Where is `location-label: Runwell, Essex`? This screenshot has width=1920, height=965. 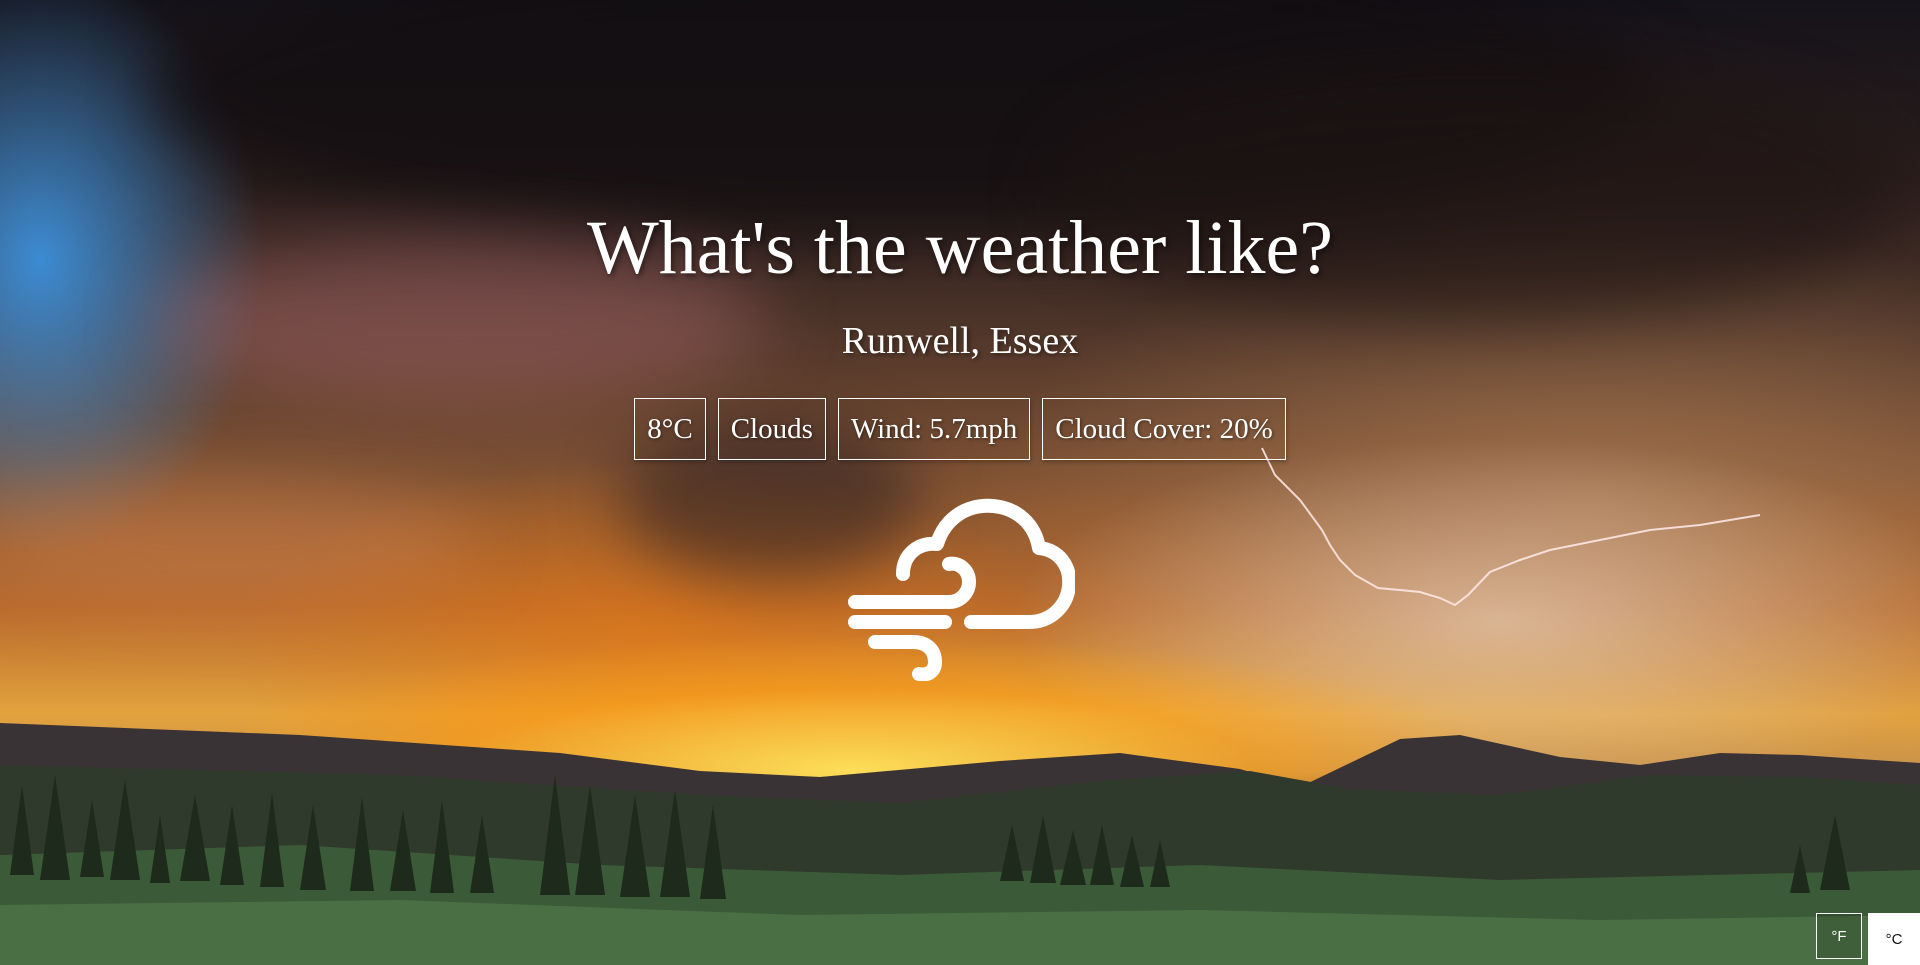 location-label: Runwell, Essex is located at coordinates (960, 341).